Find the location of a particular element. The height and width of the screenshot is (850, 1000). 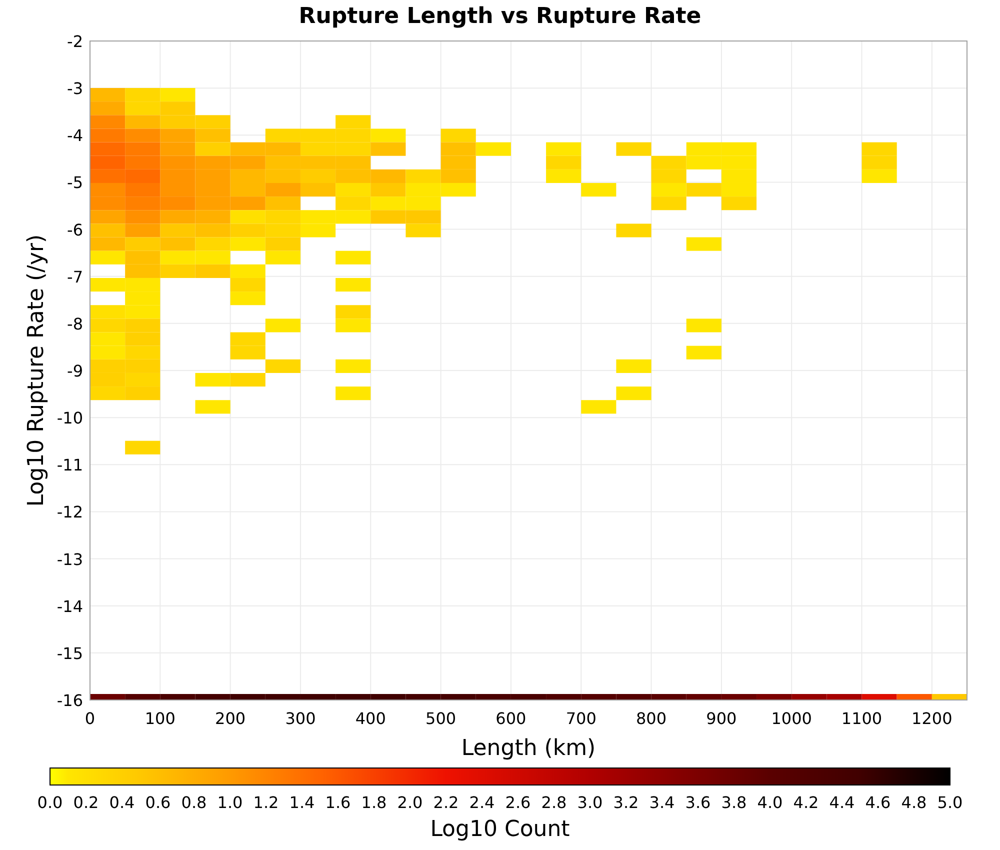

colorbar-tick-label: 2.2 is located at coordinates (446, 802).